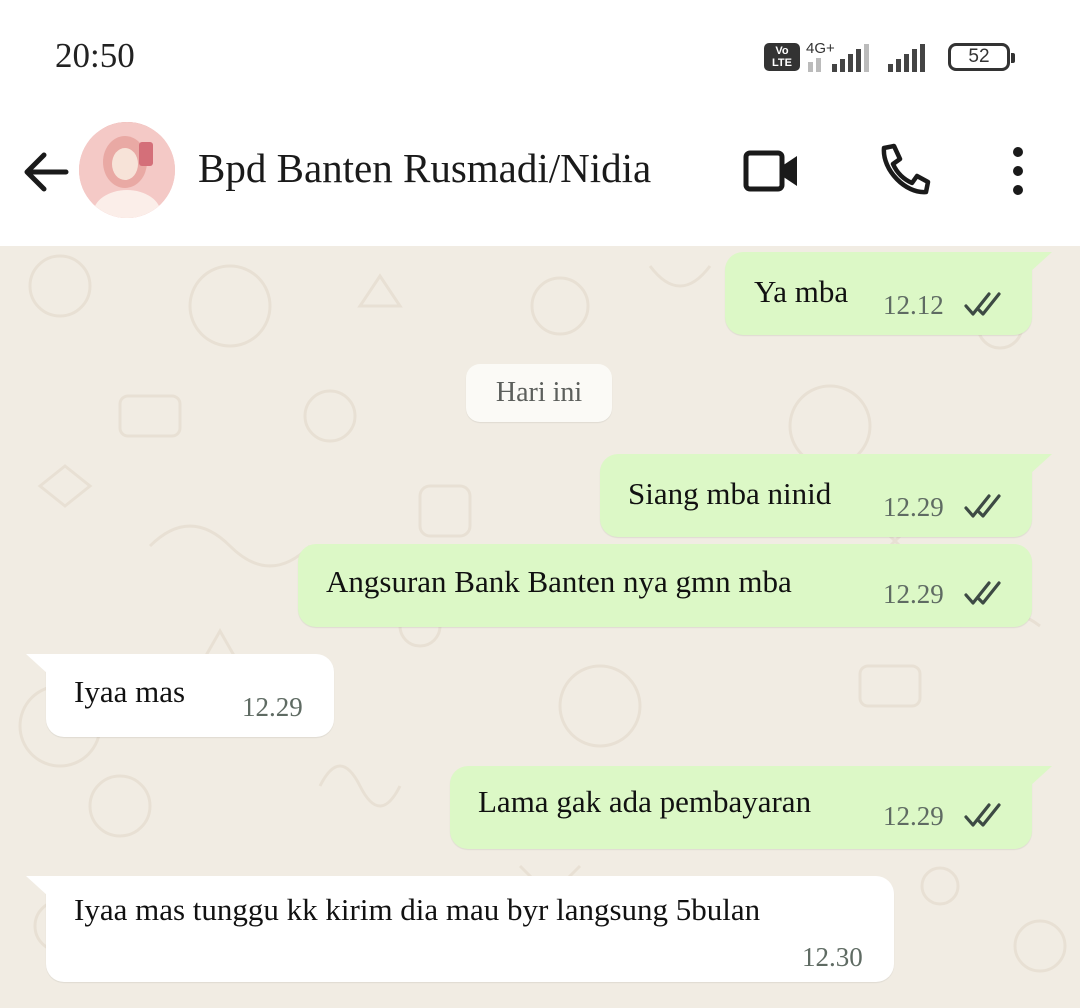 This screenshot has height=1008, width=1080. What do you see at coordinates (559, 581) in the screenshot?
I see `message-text: Angsuran Bank Banten nya gmn mba` at bounding box center [559, 581].